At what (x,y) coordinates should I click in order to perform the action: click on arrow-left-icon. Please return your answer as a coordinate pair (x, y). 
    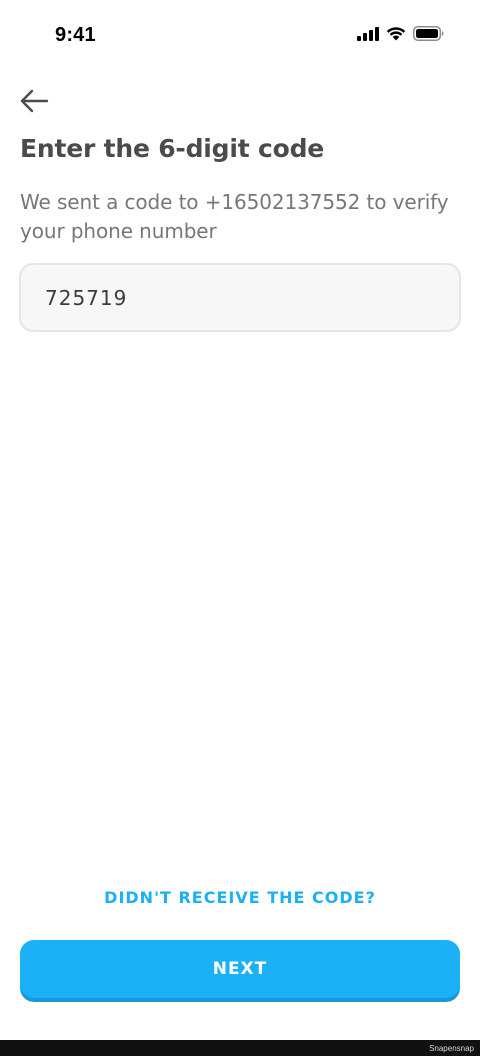
    Looking at the image, I should click on (34, 103).